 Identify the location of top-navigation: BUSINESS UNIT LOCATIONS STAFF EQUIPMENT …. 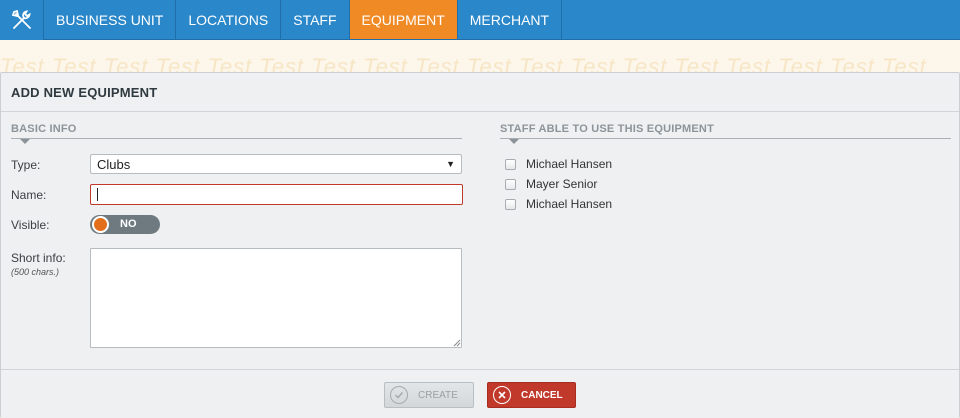
(480, 20).